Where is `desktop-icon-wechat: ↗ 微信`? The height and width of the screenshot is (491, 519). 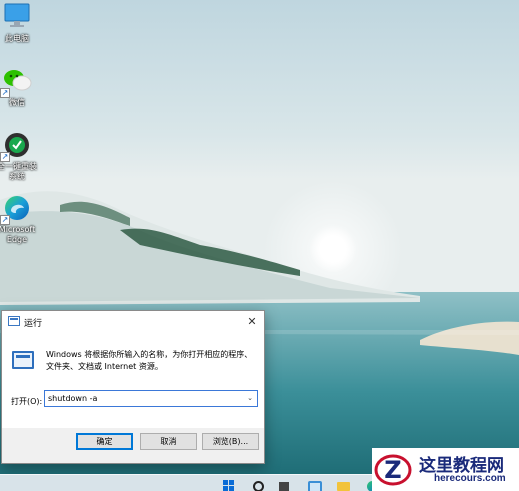
desktop-icon-wechat: ↗ 微信 is located at coordinates (19, 87).